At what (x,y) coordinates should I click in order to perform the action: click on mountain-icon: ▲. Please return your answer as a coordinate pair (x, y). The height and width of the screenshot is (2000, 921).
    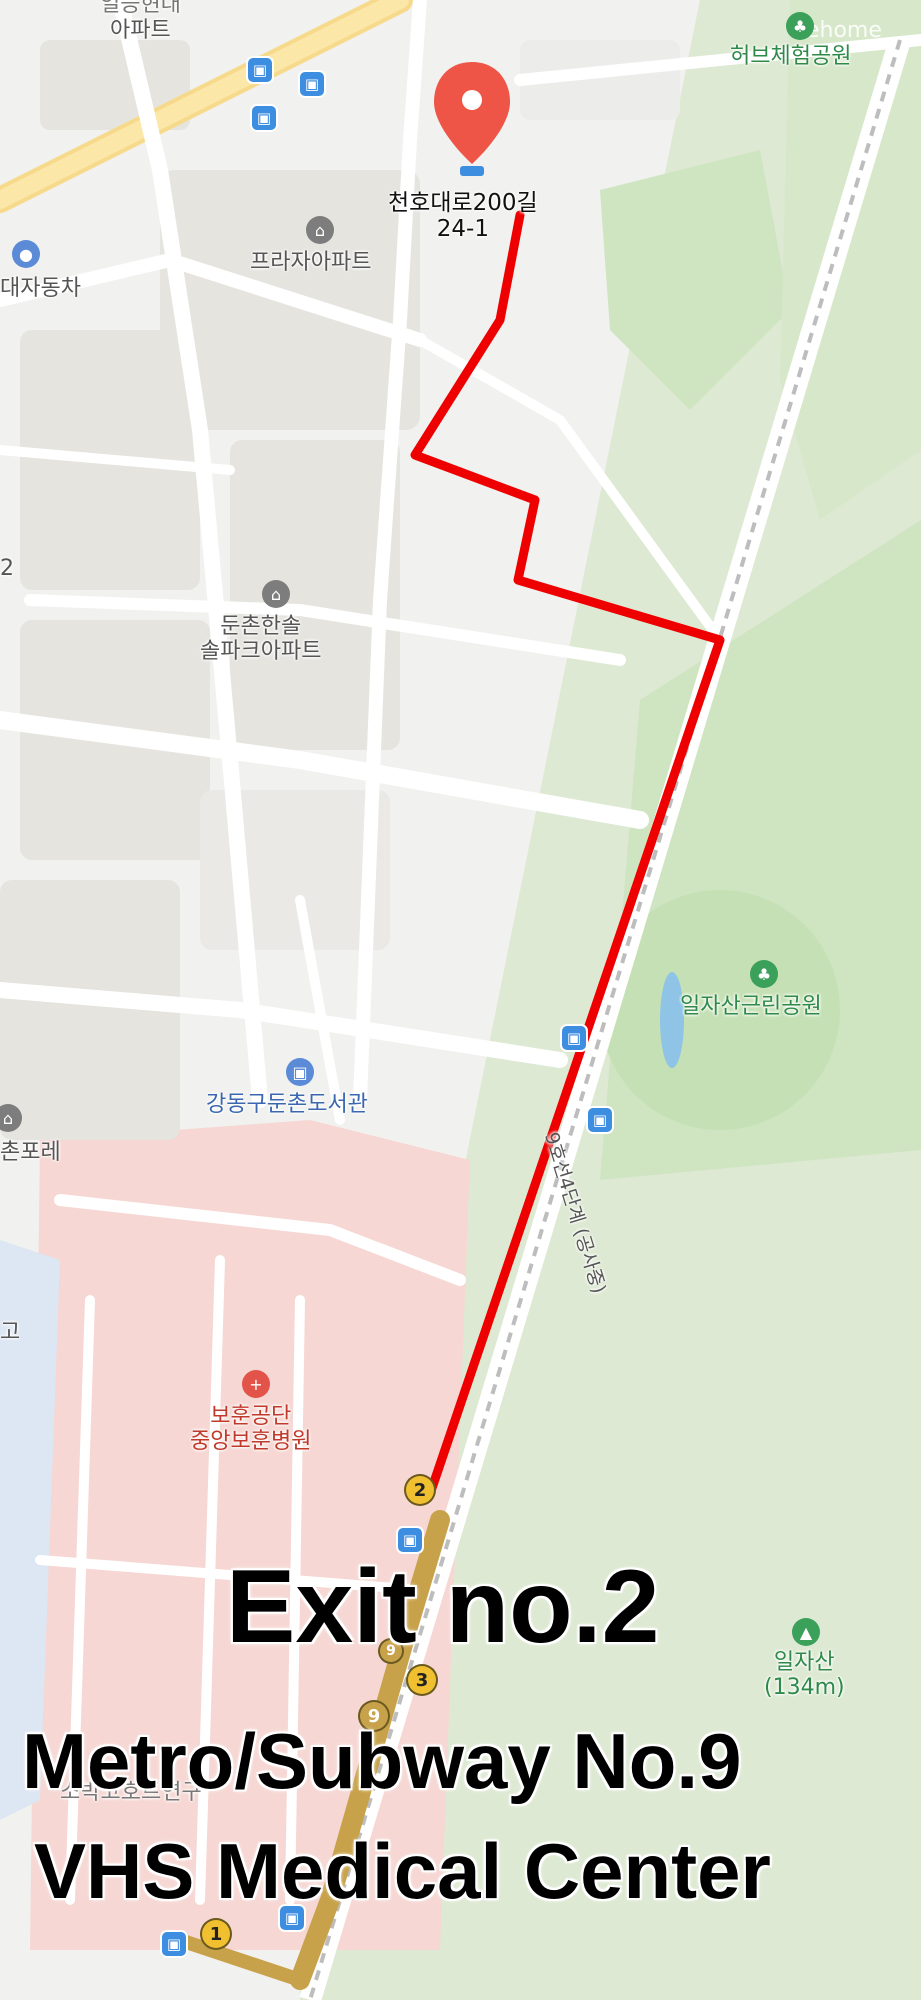
    Looking at the image, I should click on (806, 1632).